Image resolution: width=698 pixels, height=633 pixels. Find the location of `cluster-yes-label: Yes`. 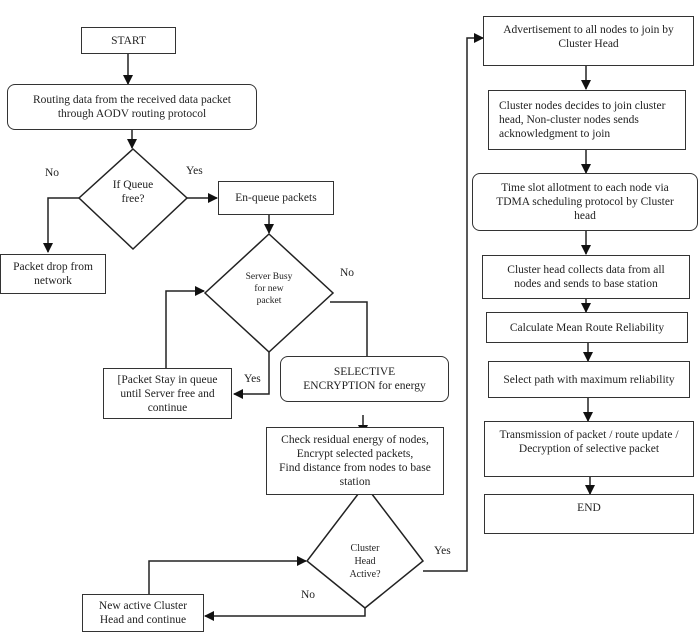

cluster-yes-label: Yes is located at coordinates (442, 551).